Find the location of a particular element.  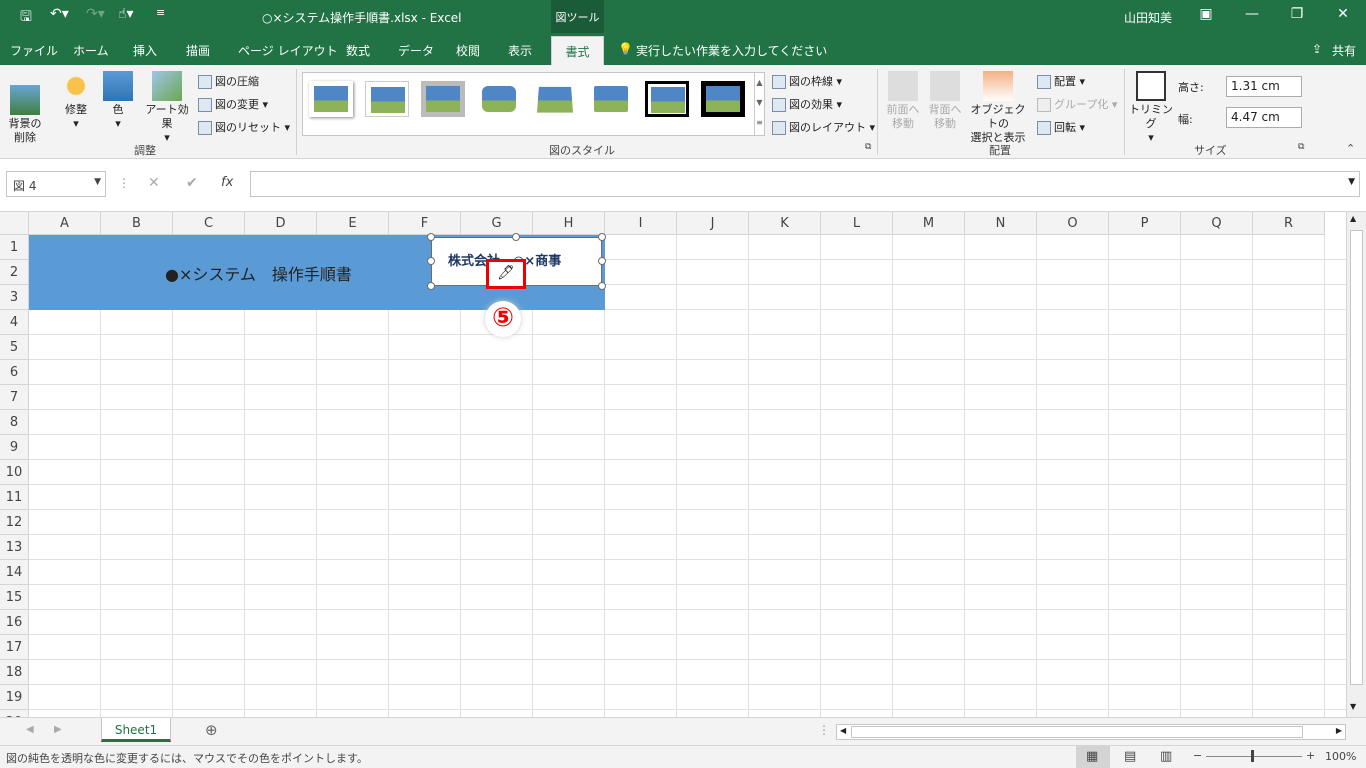

close-icon: ✕ is located at coordinates (1343, 14).